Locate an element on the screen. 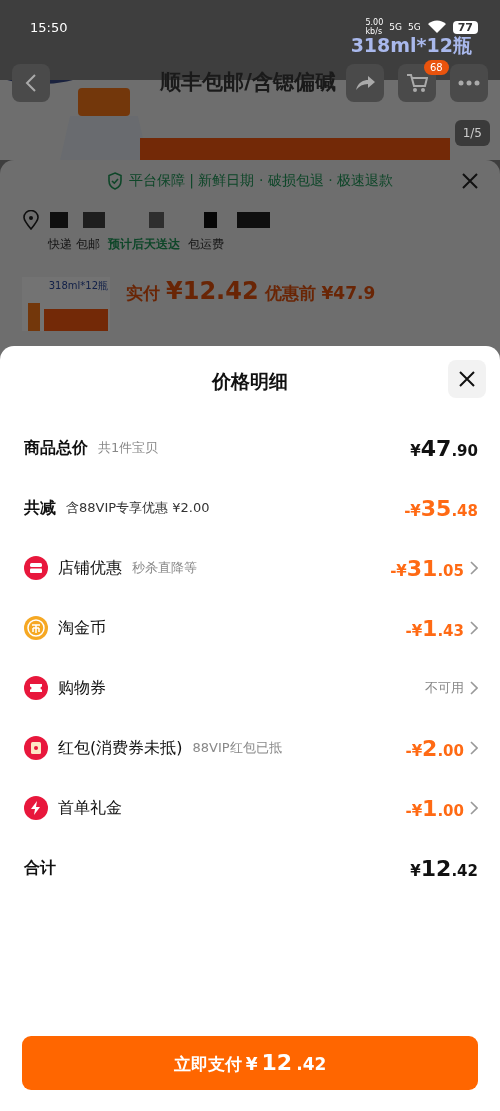 Image resolution: width=500 pixels, height=1111 pixels. close-button is located at coordinates (467, 379).